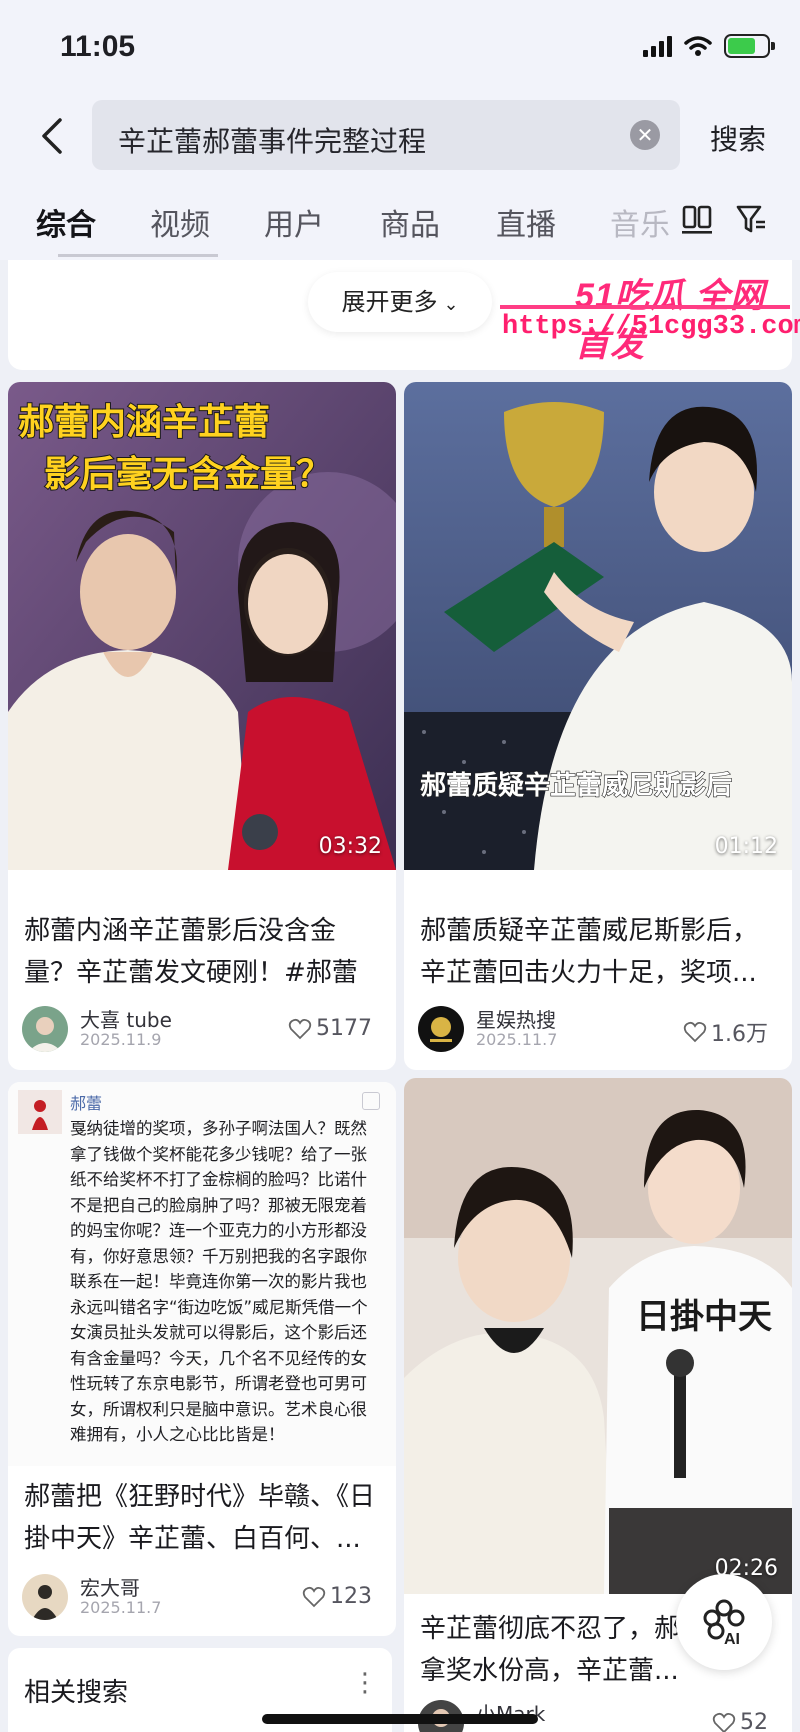 Image resolution: width=800 pixels, height=1732 pixels. Describe the element at coordinates (389, 302) in the screenshot. I see `expand-more-label: 展开更多` at that location.